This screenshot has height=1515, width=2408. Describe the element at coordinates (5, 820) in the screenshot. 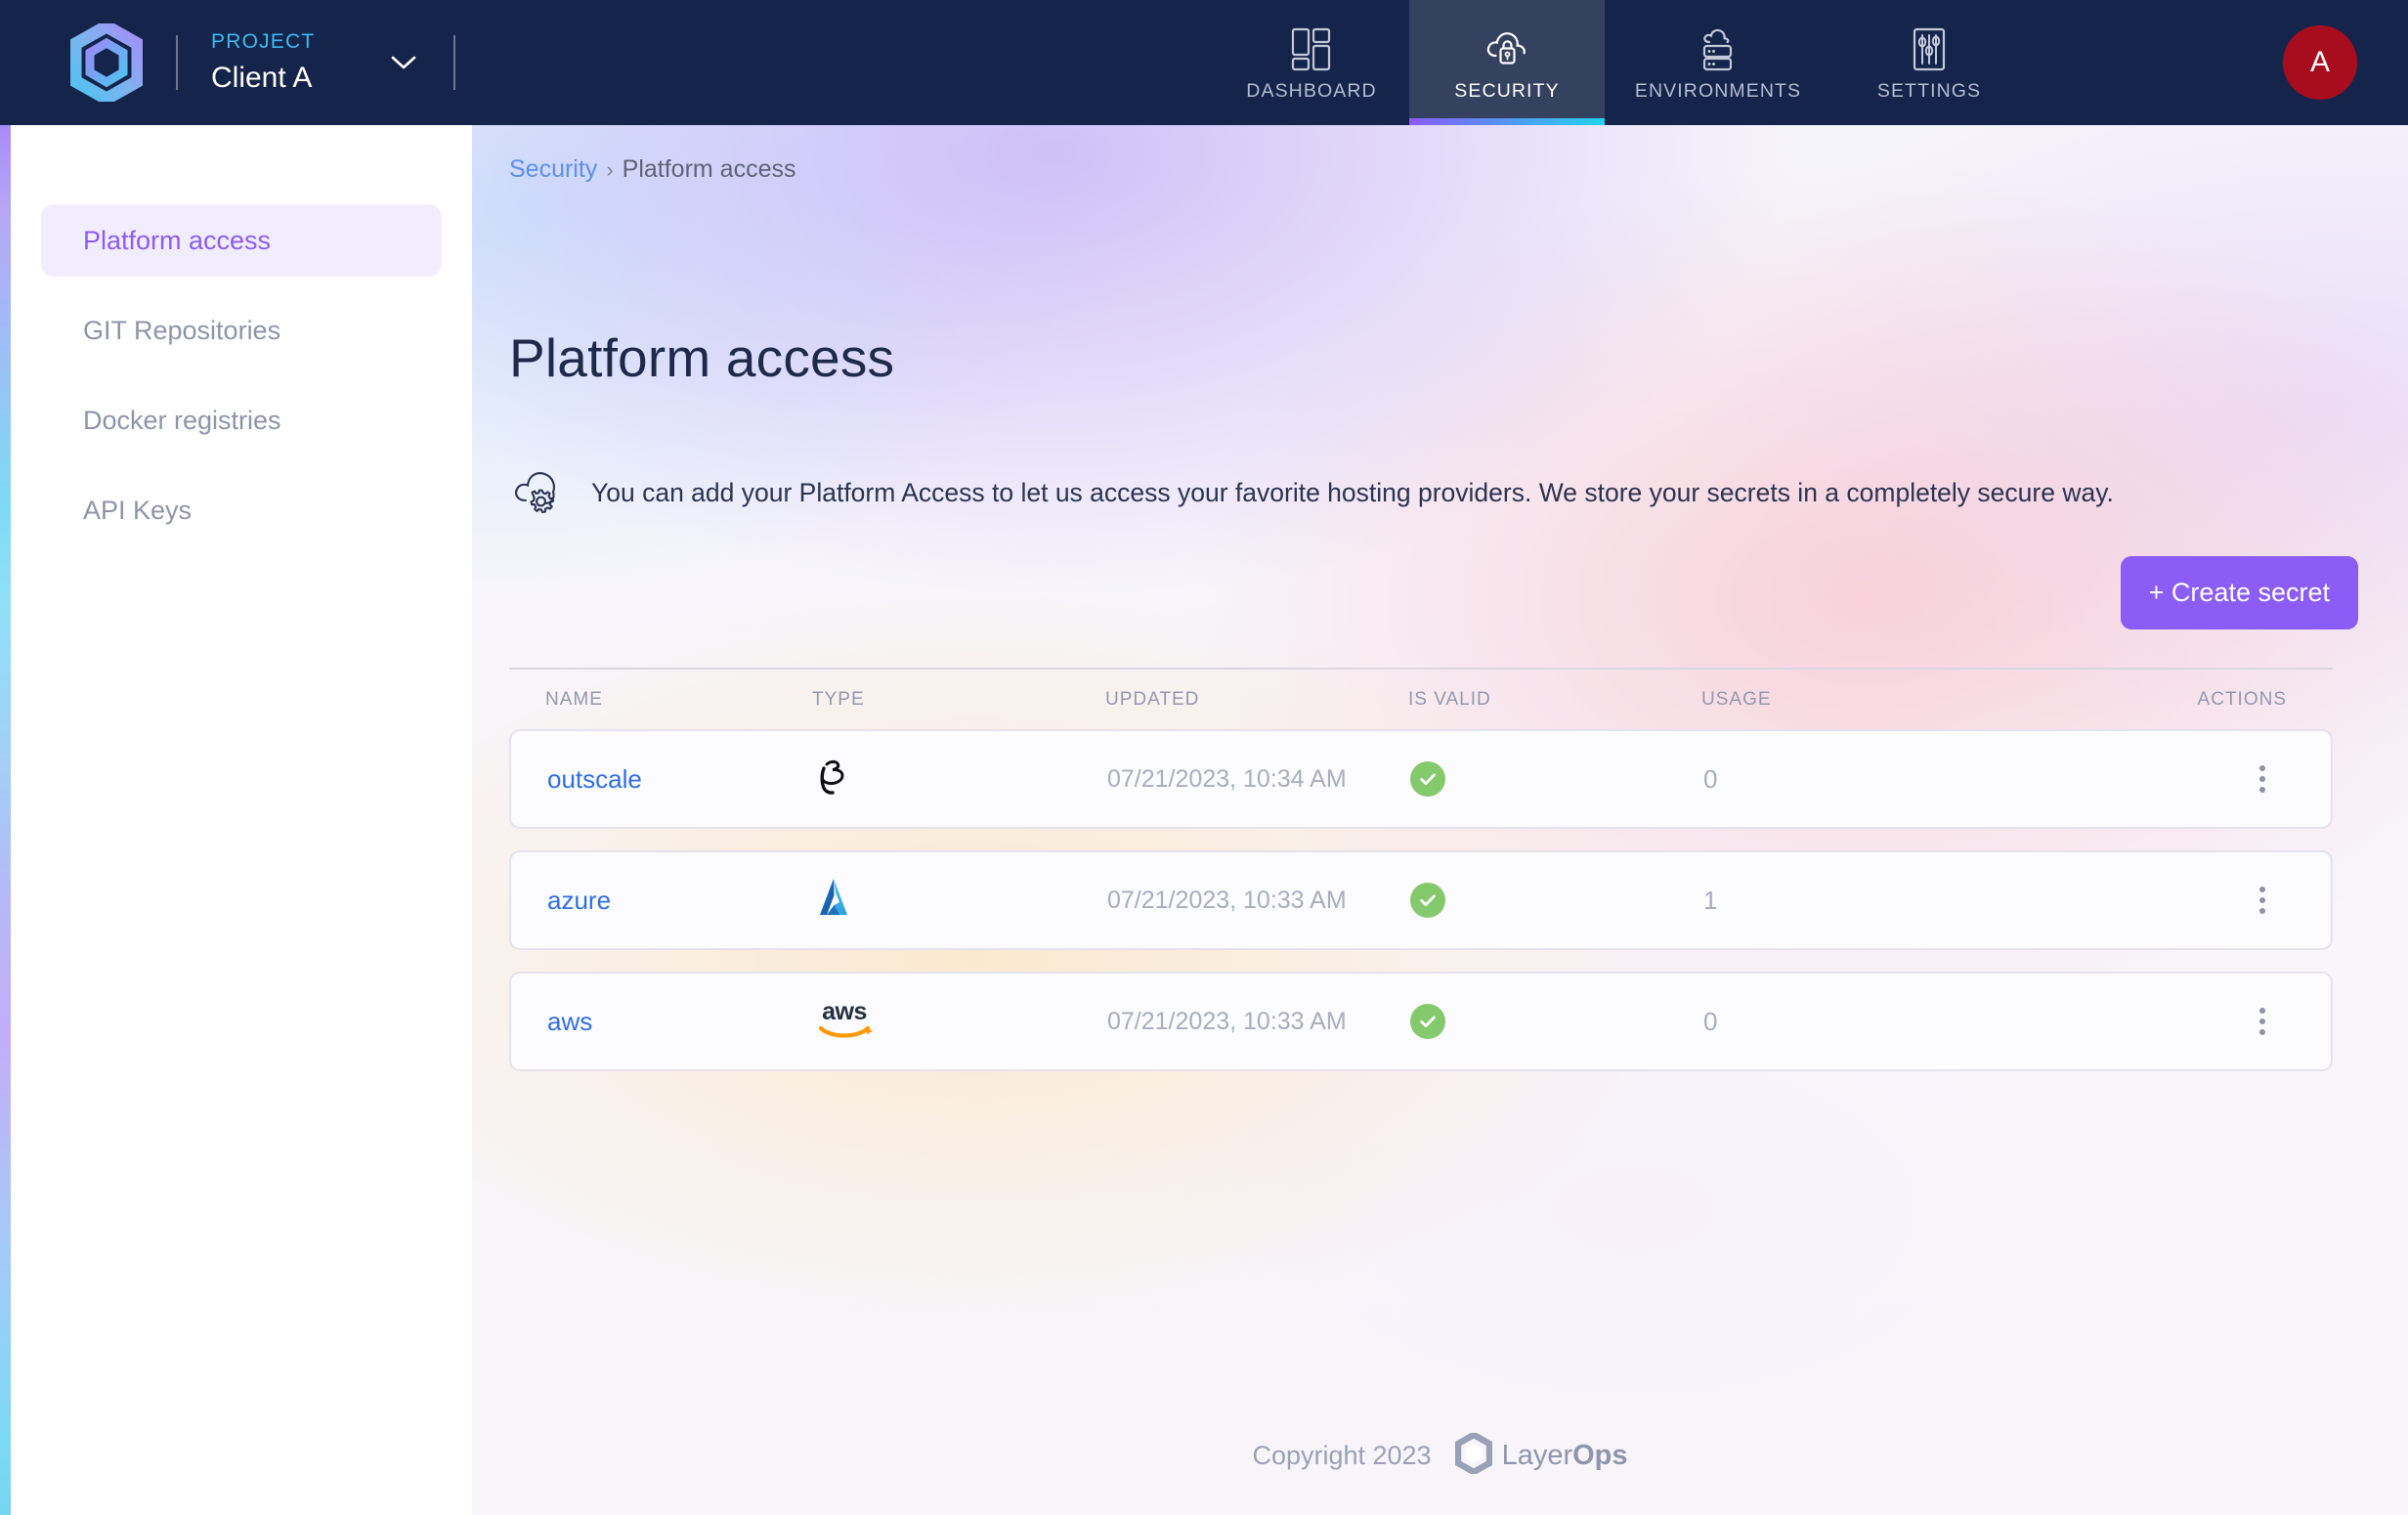

I see `left-gradient-accent-stripe` at that location.